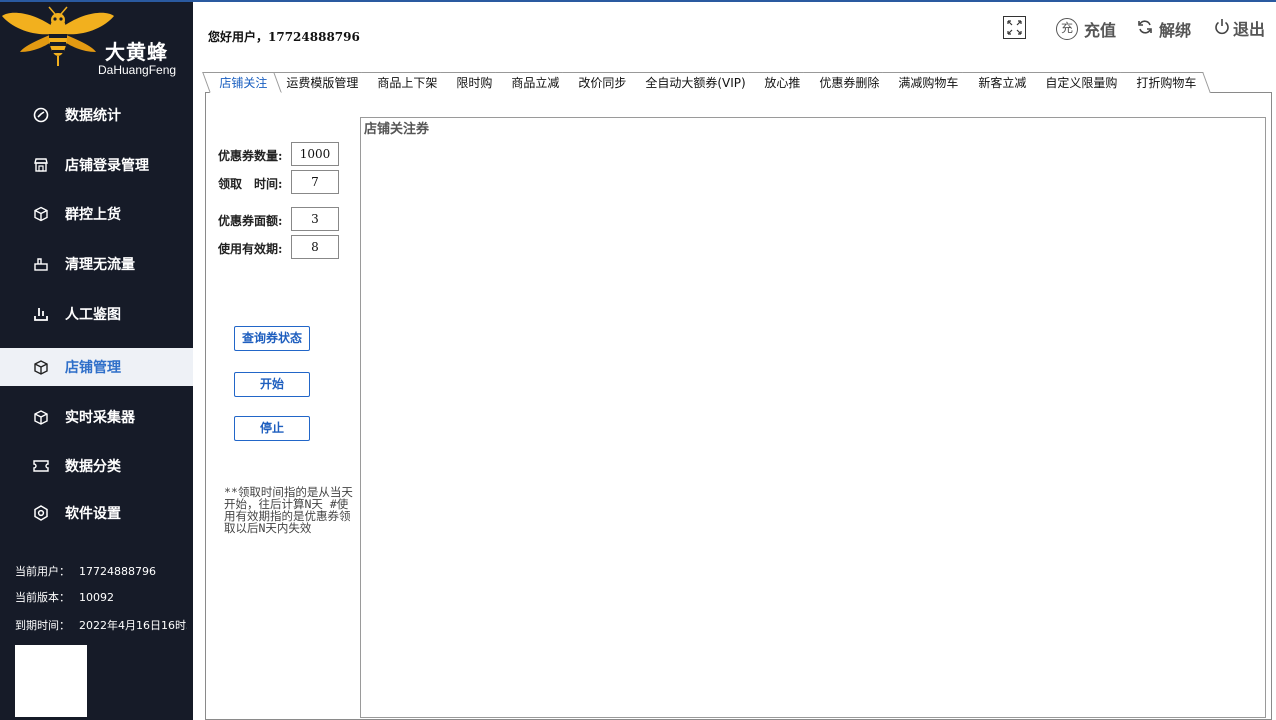 The height and width of the screenshot is (720, 1276). Describe the element at coordinates (93, 116) in the screenshot. I see `sidebar-item-label: 数据统计` at that location.